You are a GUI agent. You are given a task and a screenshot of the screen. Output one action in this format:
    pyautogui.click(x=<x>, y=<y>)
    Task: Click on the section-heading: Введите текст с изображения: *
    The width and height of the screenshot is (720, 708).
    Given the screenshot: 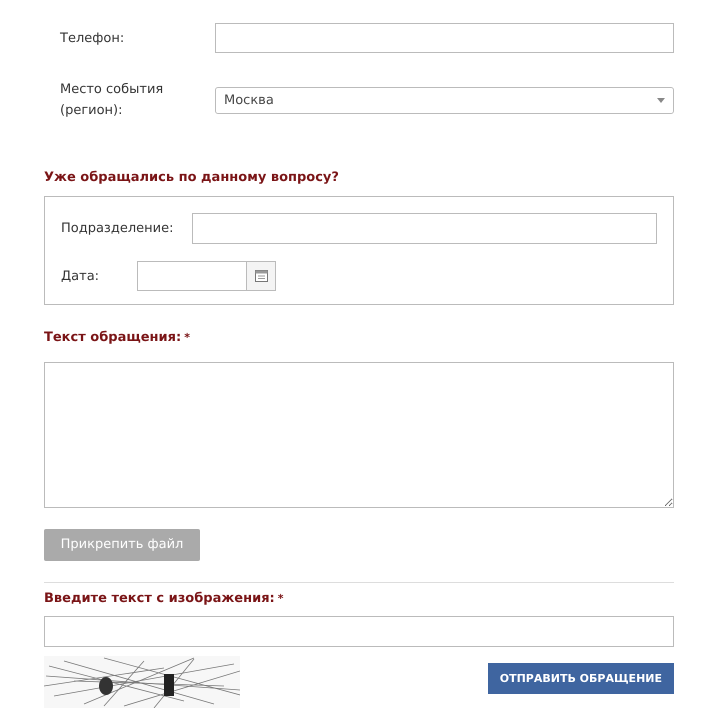 What is the action you would take?
    pyautogui.click(x=164, y=599)
    